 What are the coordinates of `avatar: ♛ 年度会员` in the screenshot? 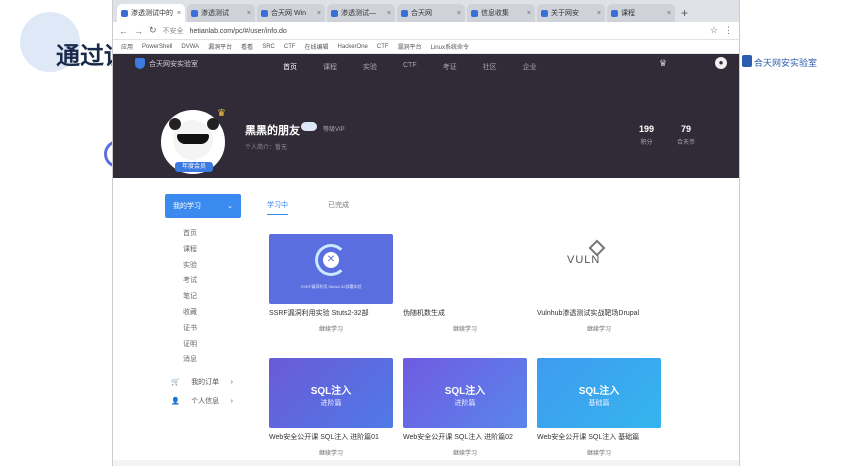 It's located at (193, 141).